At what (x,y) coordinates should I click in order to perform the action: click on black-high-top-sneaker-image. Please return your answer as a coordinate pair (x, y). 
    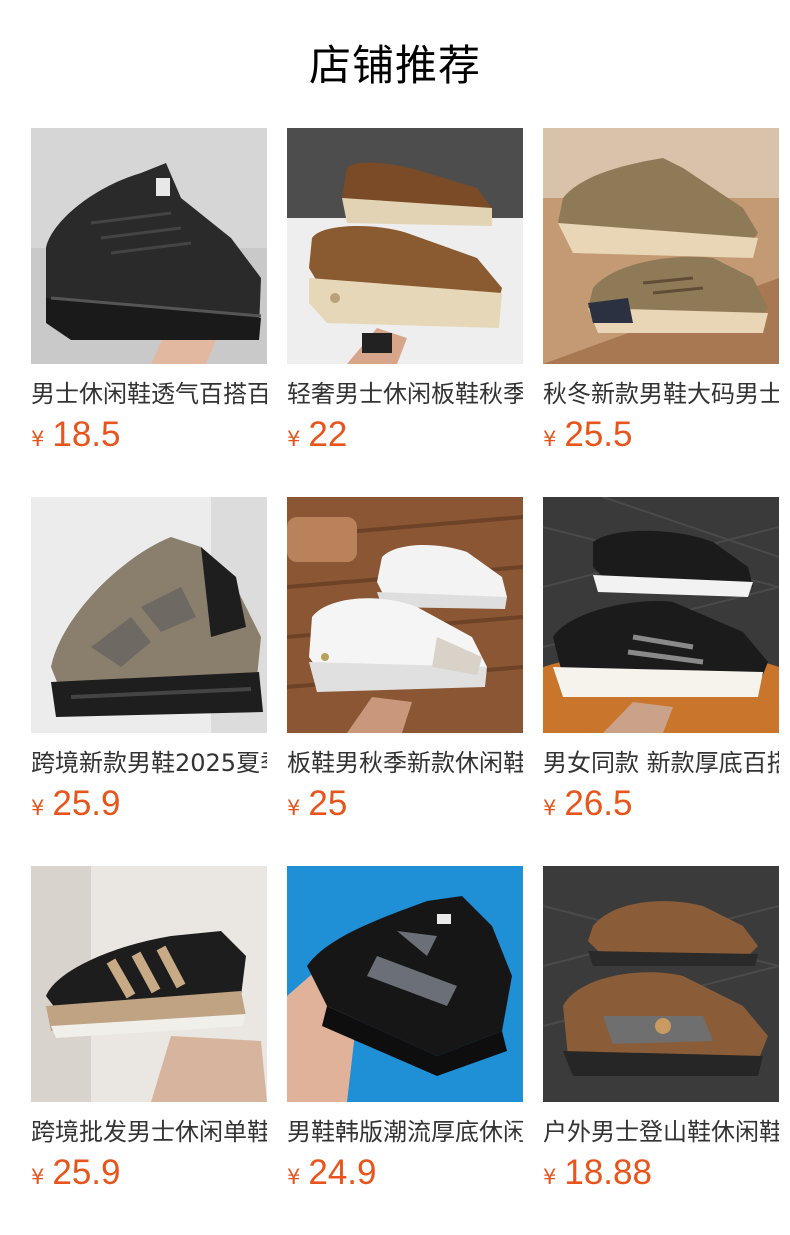
    Looking at the image, I should click on (149, 246).